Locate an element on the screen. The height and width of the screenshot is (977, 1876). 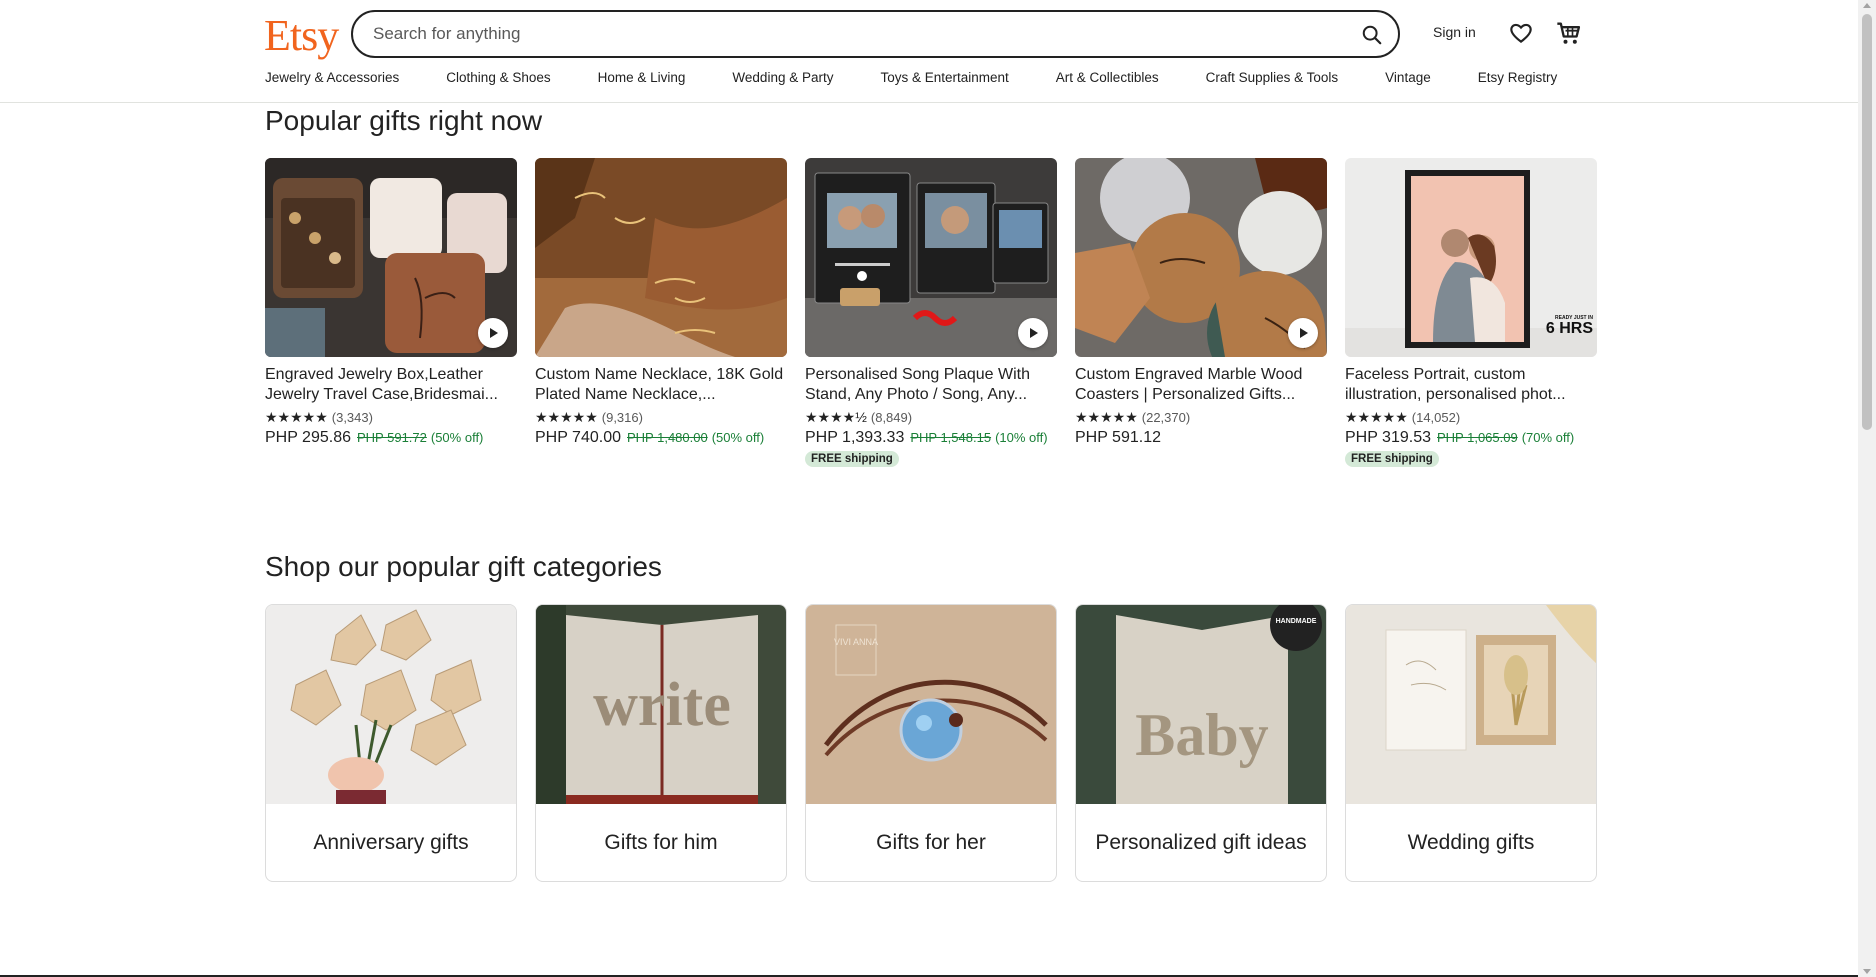
listing-price-row: PHP 295.86 PHP 591.72 (50% off) is located at coordinates (391, 438).